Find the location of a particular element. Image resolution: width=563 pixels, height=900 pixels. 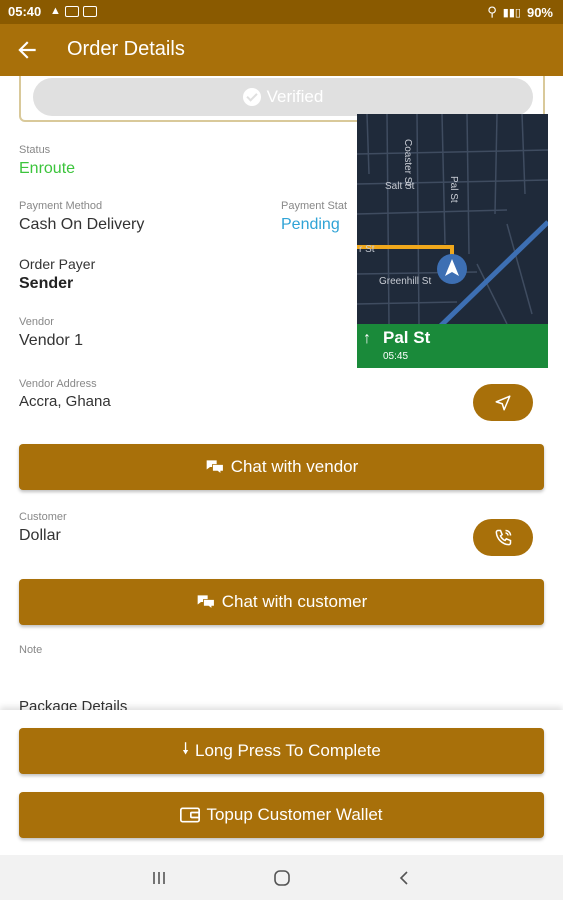

payment-method-label: Payment Method is located at coordinates (61, 206).